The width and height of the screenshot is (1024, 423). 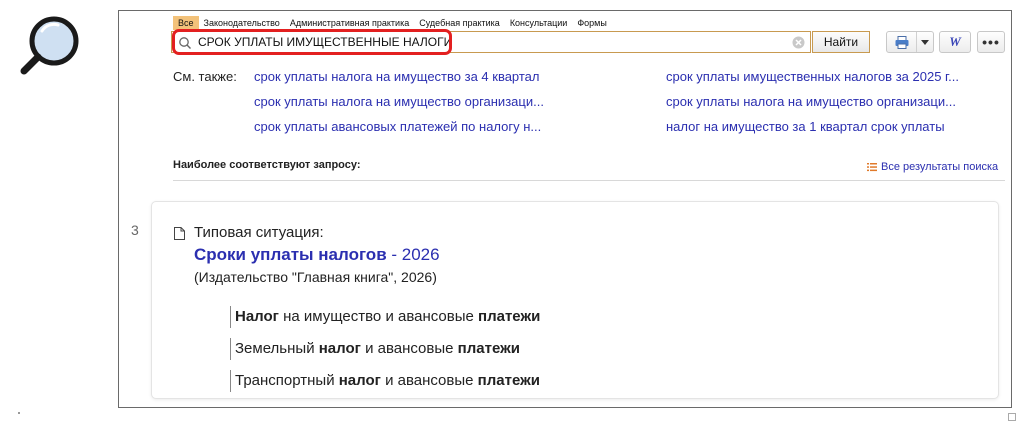 I want to click on chevron-down-icon, so click(x=925, y=42).